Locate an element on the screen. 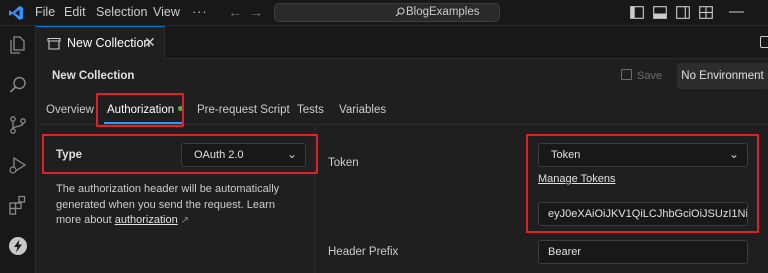  menu-selection: Selection is located at coordinates (121, 12).